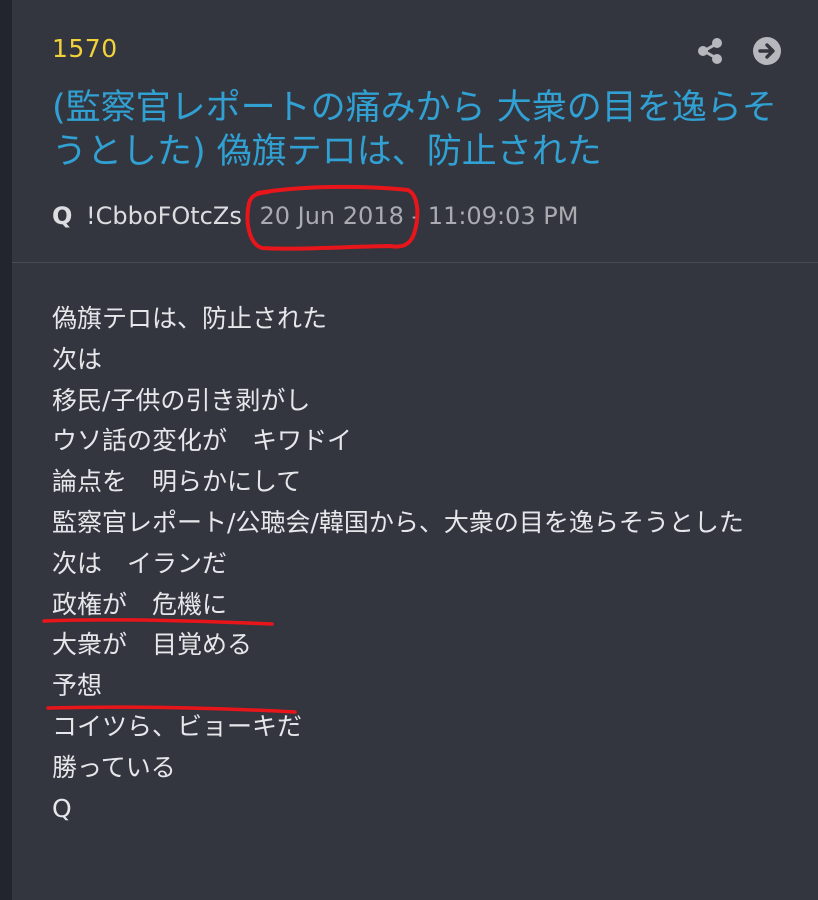  I want to click on arrow-right-circle-icon, so click(767, 51).